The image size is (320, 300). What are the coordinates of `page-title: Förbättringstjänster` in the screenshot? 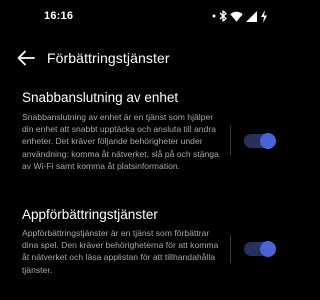 It's located at (108, 58).